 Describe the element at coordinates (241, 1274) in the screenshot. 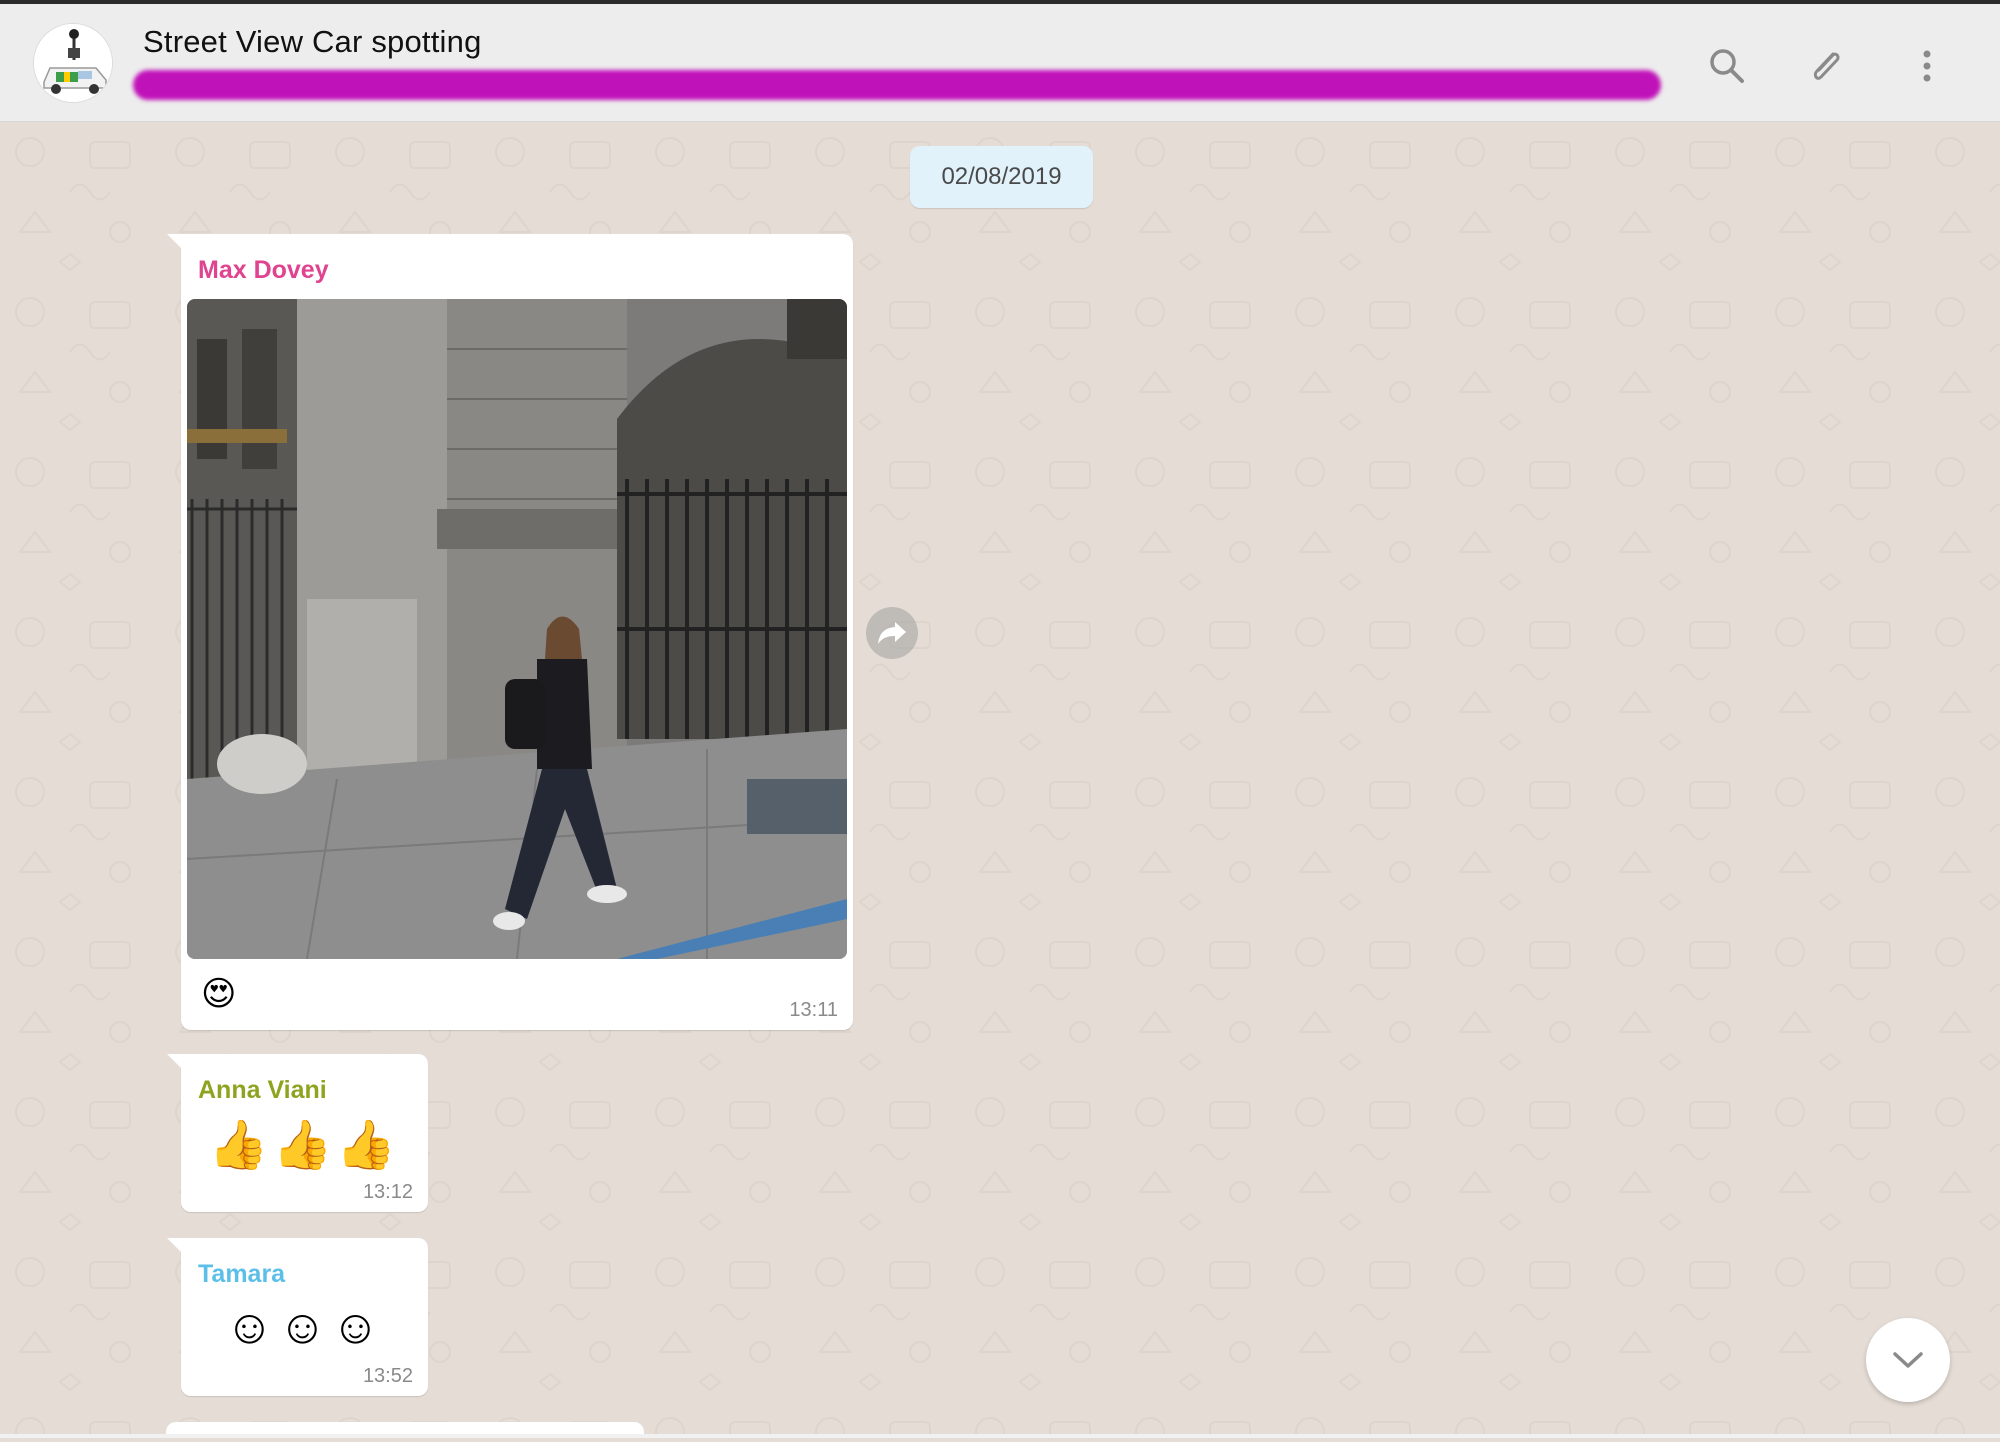

I see `message-sender: Tamara` at that location.